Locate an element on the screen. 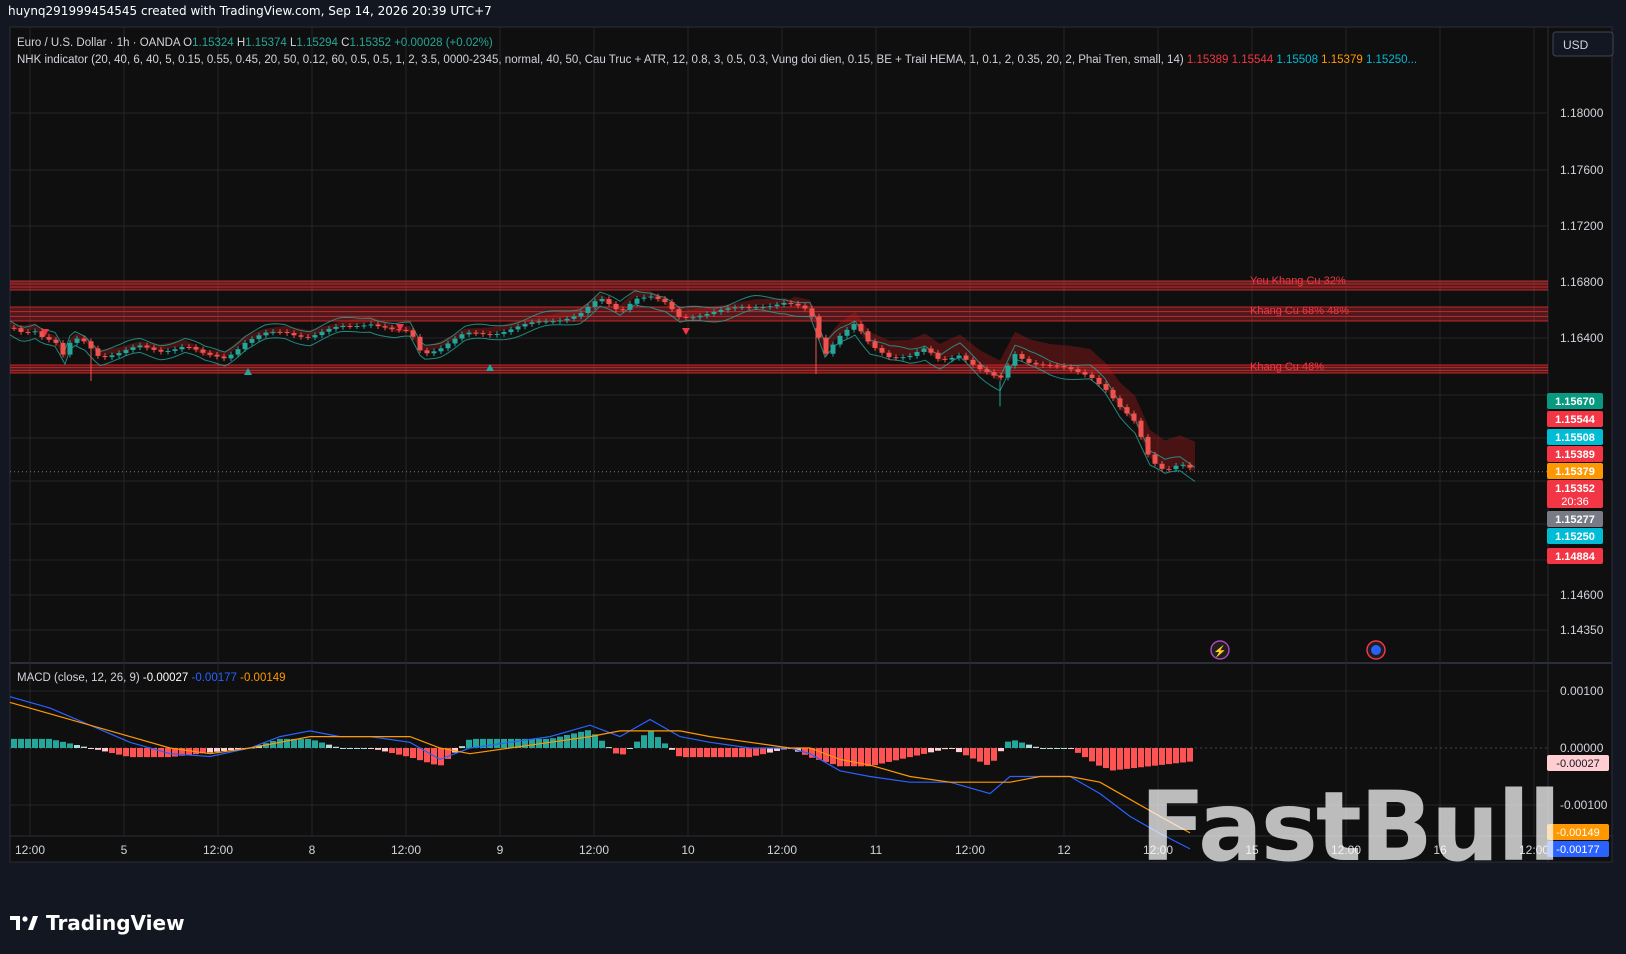  macd-legend-value: -0.00177 is located at coordinates (216, 678).